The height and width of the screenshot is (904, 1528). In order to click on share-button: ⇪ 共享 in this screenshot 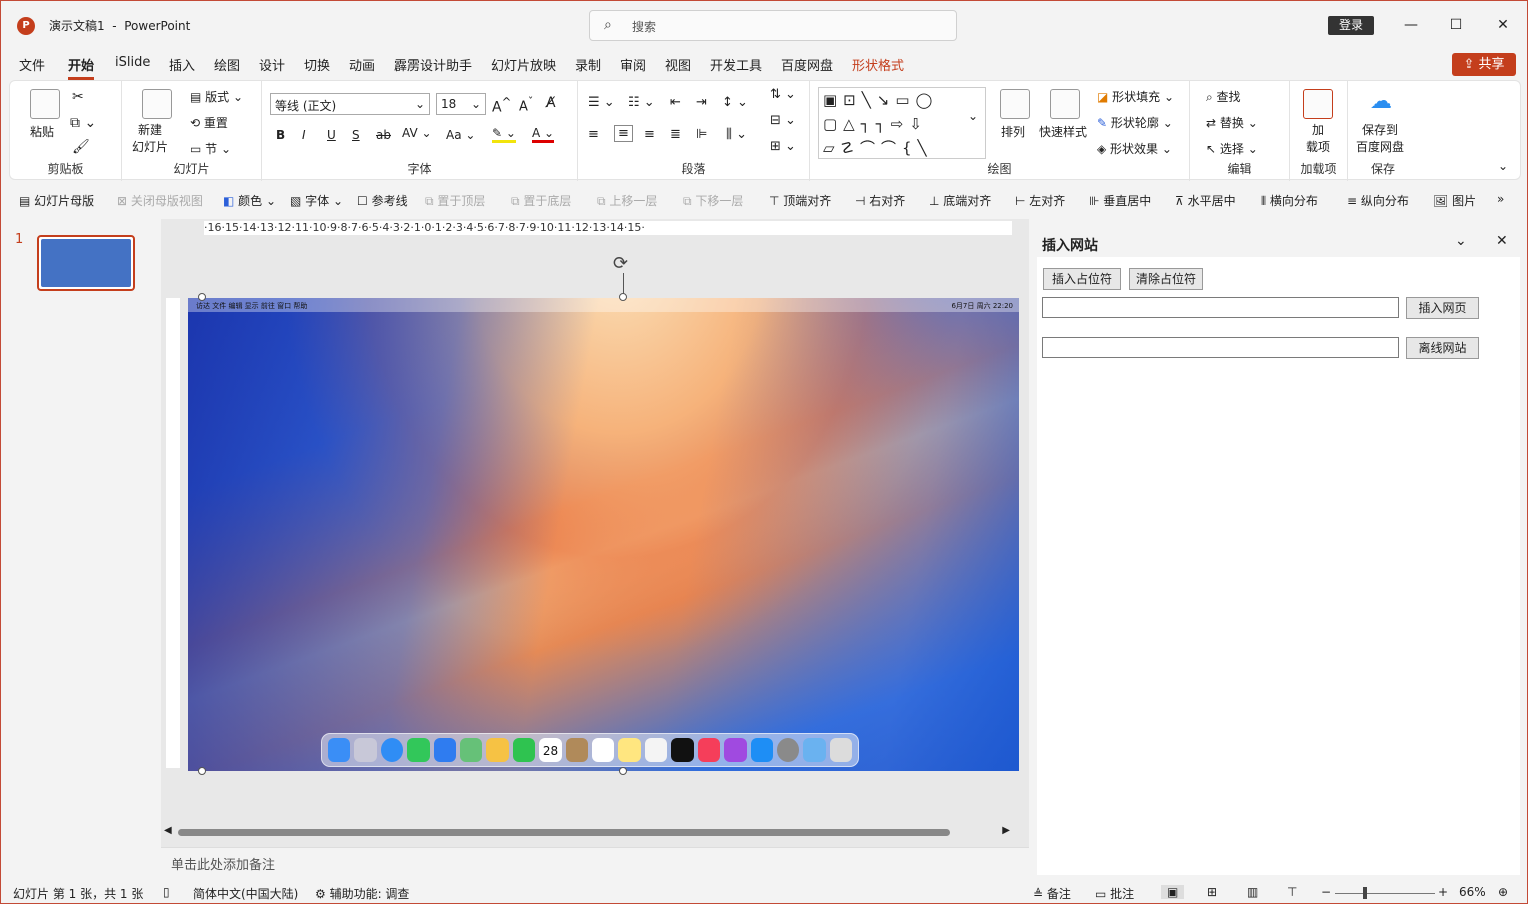, I will do `click(1484, 64)`.